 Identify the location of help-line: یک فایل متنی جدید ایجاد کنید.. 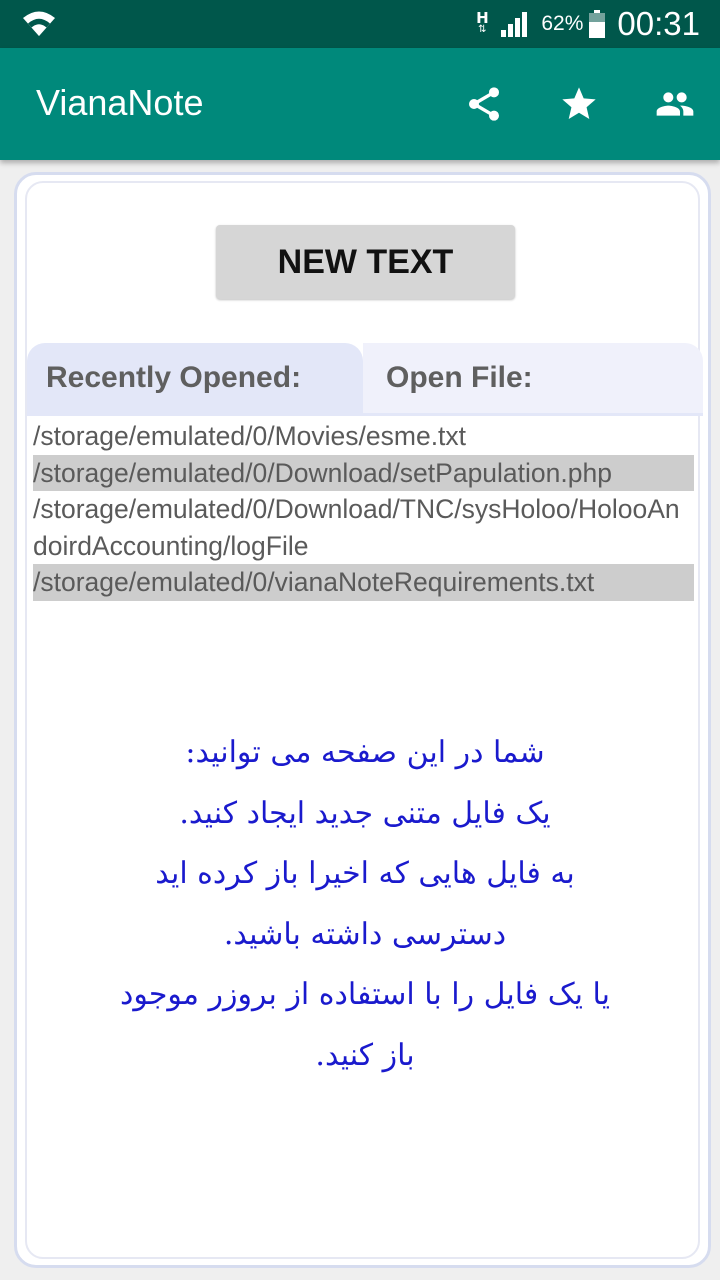
(365, 813).